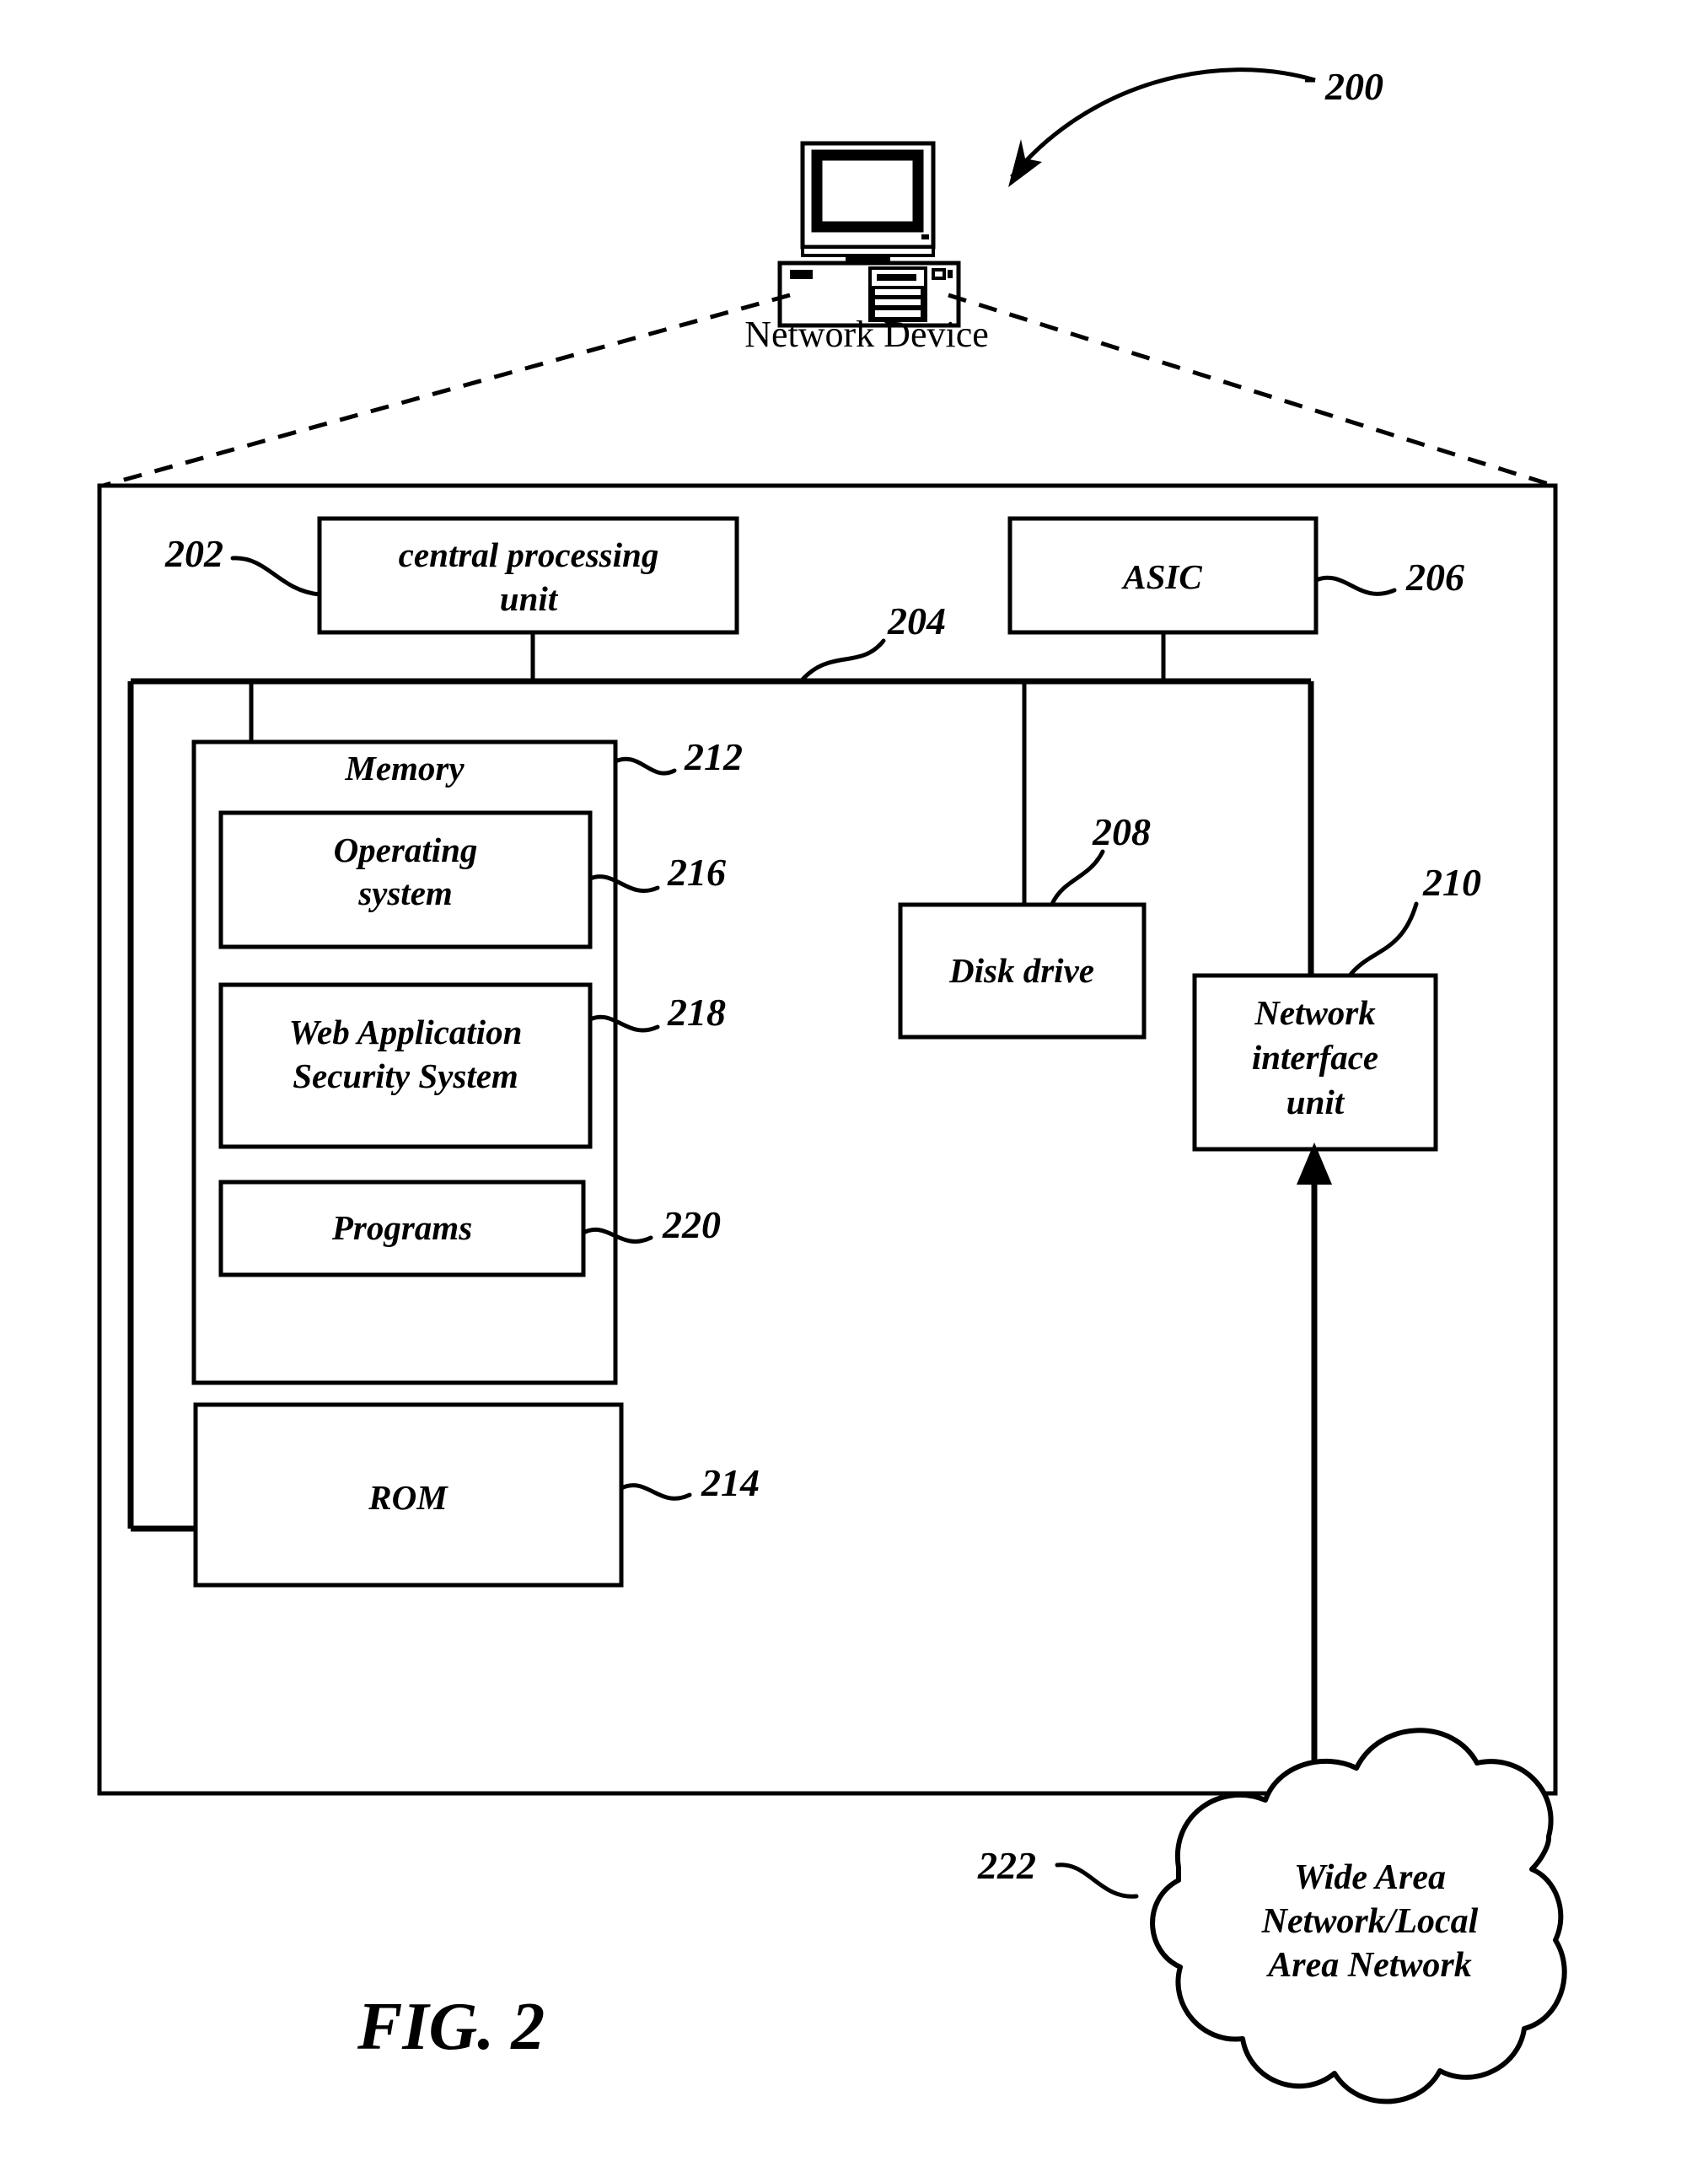 This screenshot has height=2177, width=1708. I want to click on memory-label: Memory, so click(404, 768).